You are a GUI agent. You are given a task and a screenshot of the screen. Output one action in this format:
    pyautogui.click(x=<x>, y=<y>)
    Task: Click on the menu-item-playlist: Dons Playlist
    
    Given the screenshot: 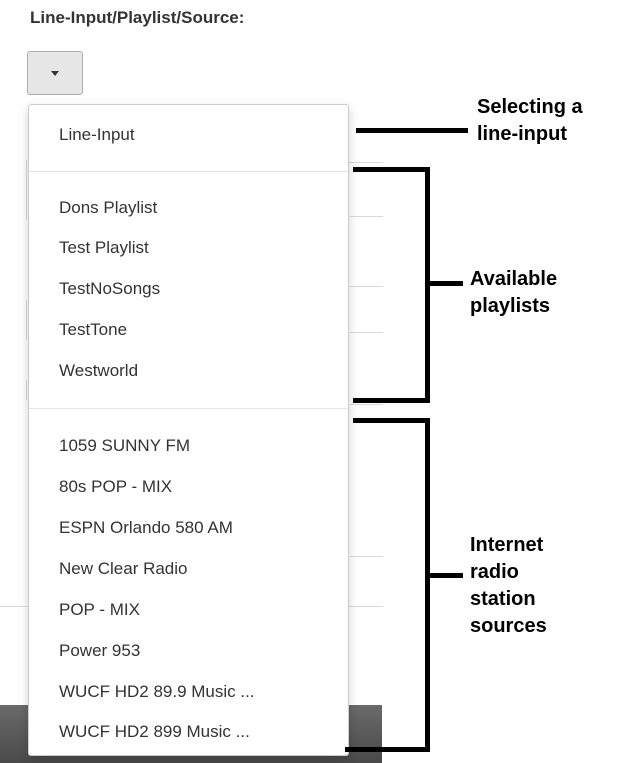 What is the action you would take?
    pyautogui.click(x=108, y=208)
    